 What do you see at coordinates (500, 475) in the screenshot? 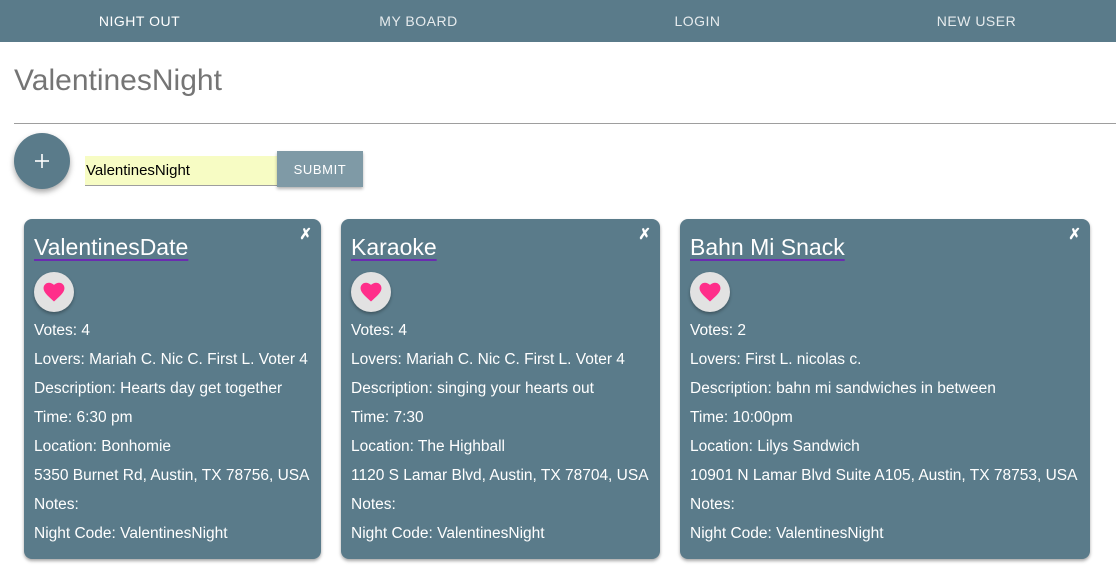
I see `address-text: 1120 S Lamar Blvd, Austin, TX 78704, USA` at bounding box center [500, 475].